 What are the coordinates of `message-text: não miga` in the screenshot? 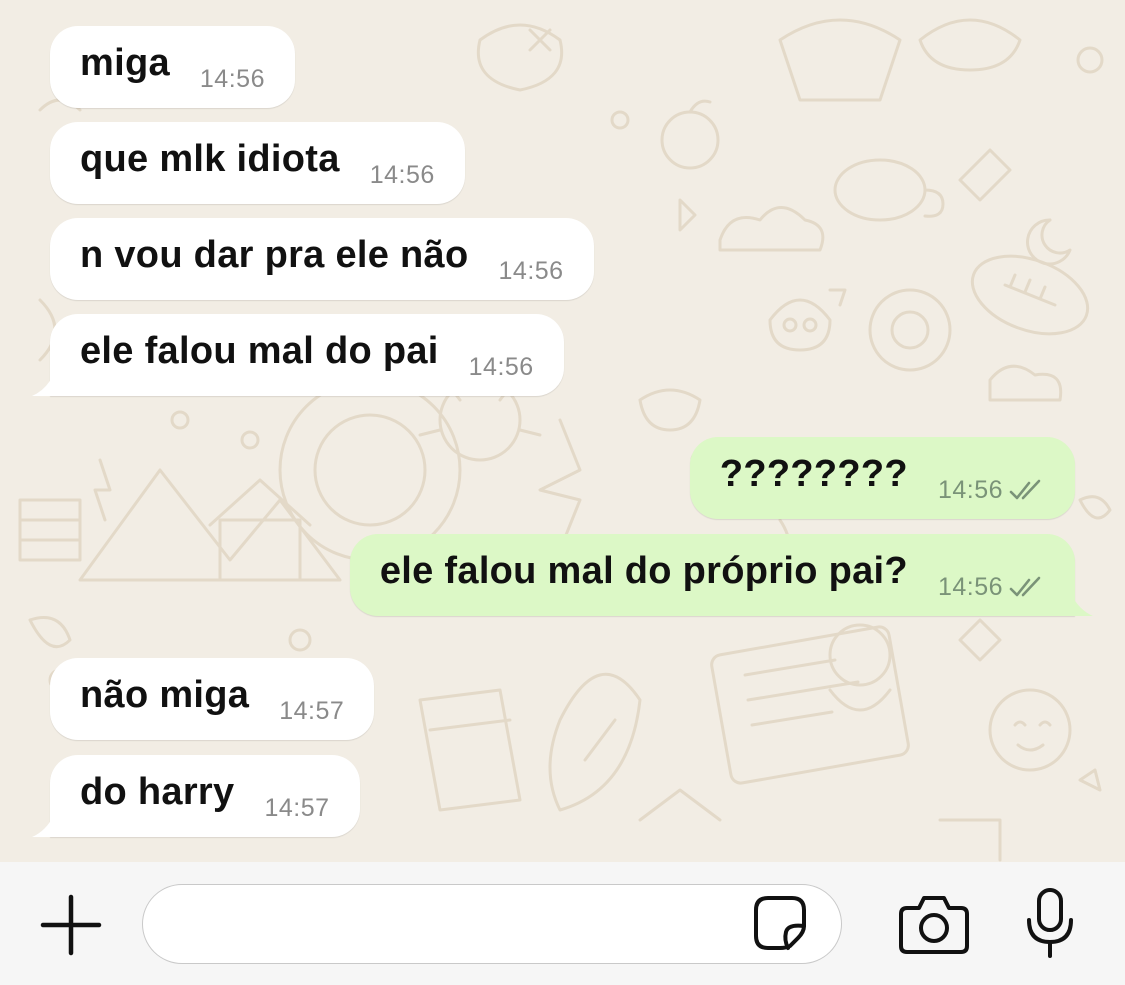 It's located at (165, 694).